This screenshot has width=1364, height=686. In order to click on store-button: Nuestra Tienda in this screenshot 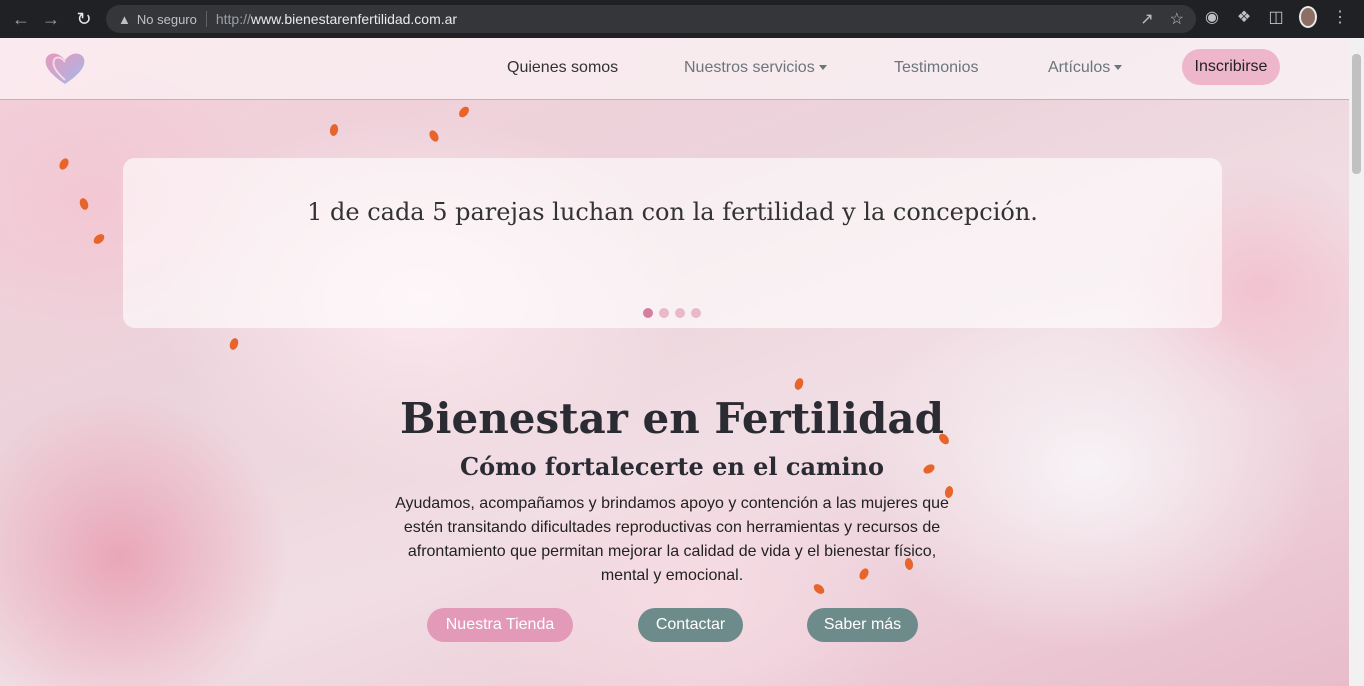, I will do `click(500, 625)`.